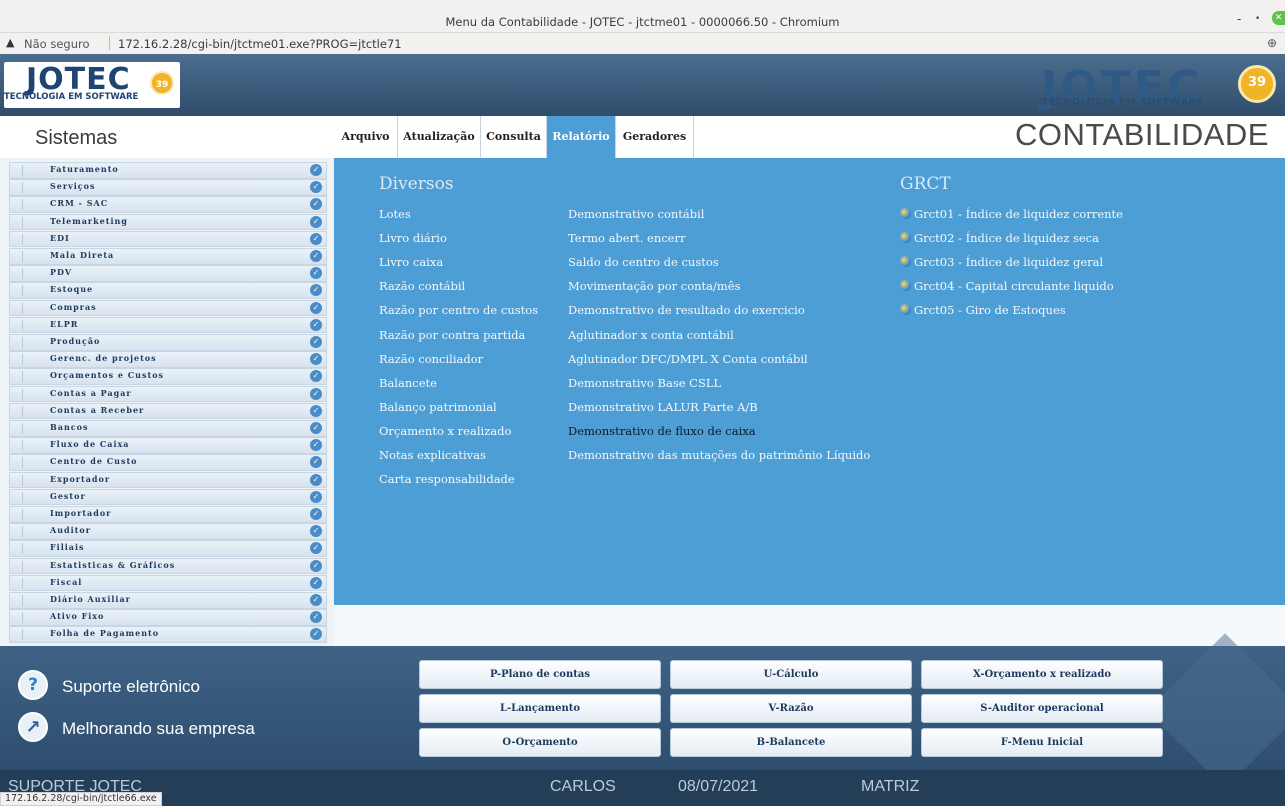  Describe the element at coordinates (1007, 286) in the screenshot. I see `report-link-grct04-capital-circulante-liquido: Grct04 - Capital circulante liquido` at that location.